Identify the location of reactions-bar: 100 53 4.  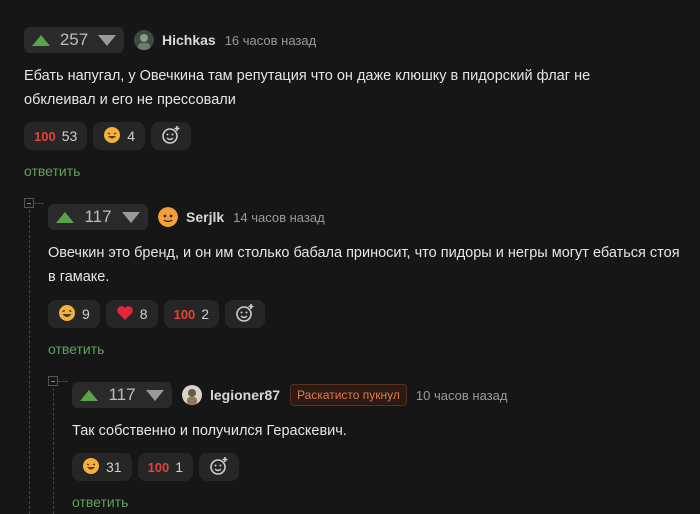
(108, 136).